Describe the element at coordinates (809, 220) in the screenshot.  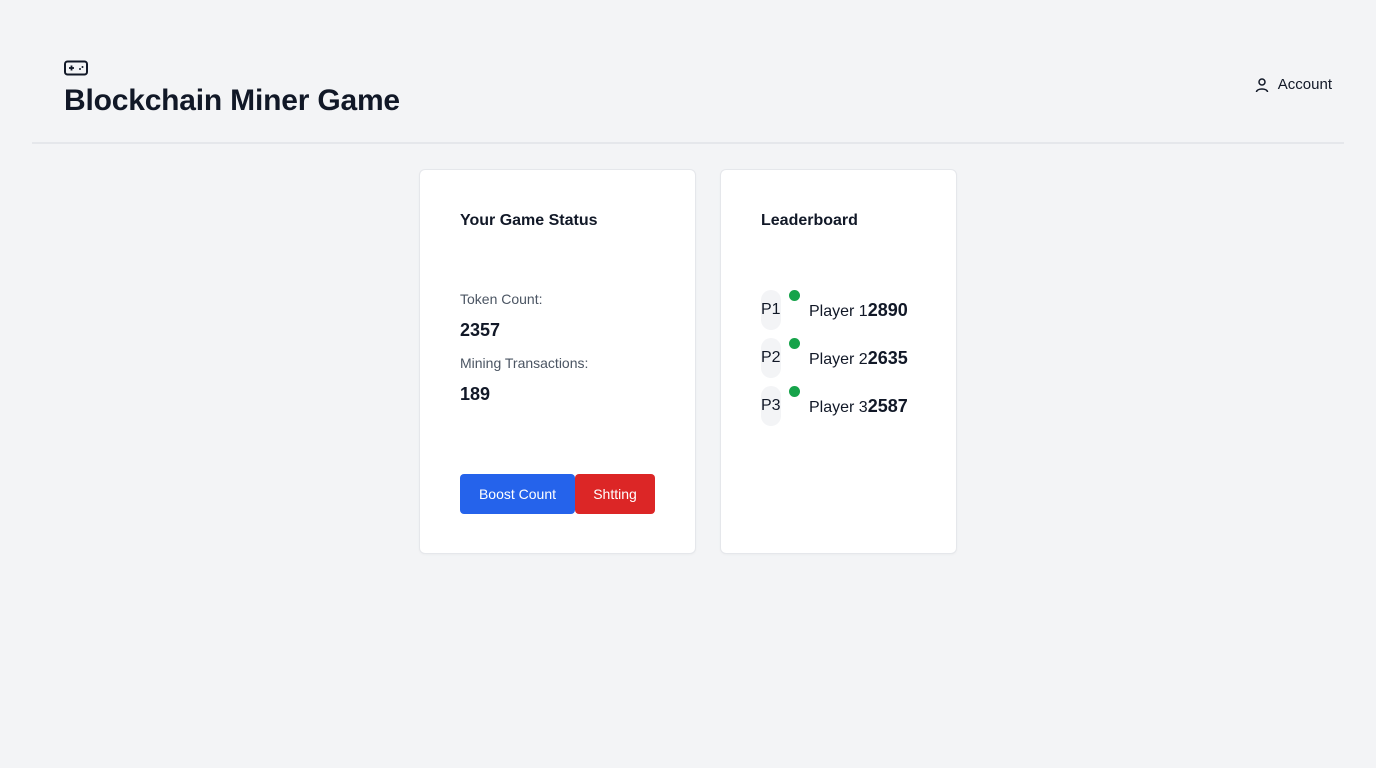
I see `leaderboard-title: Leaderboard` at that location.